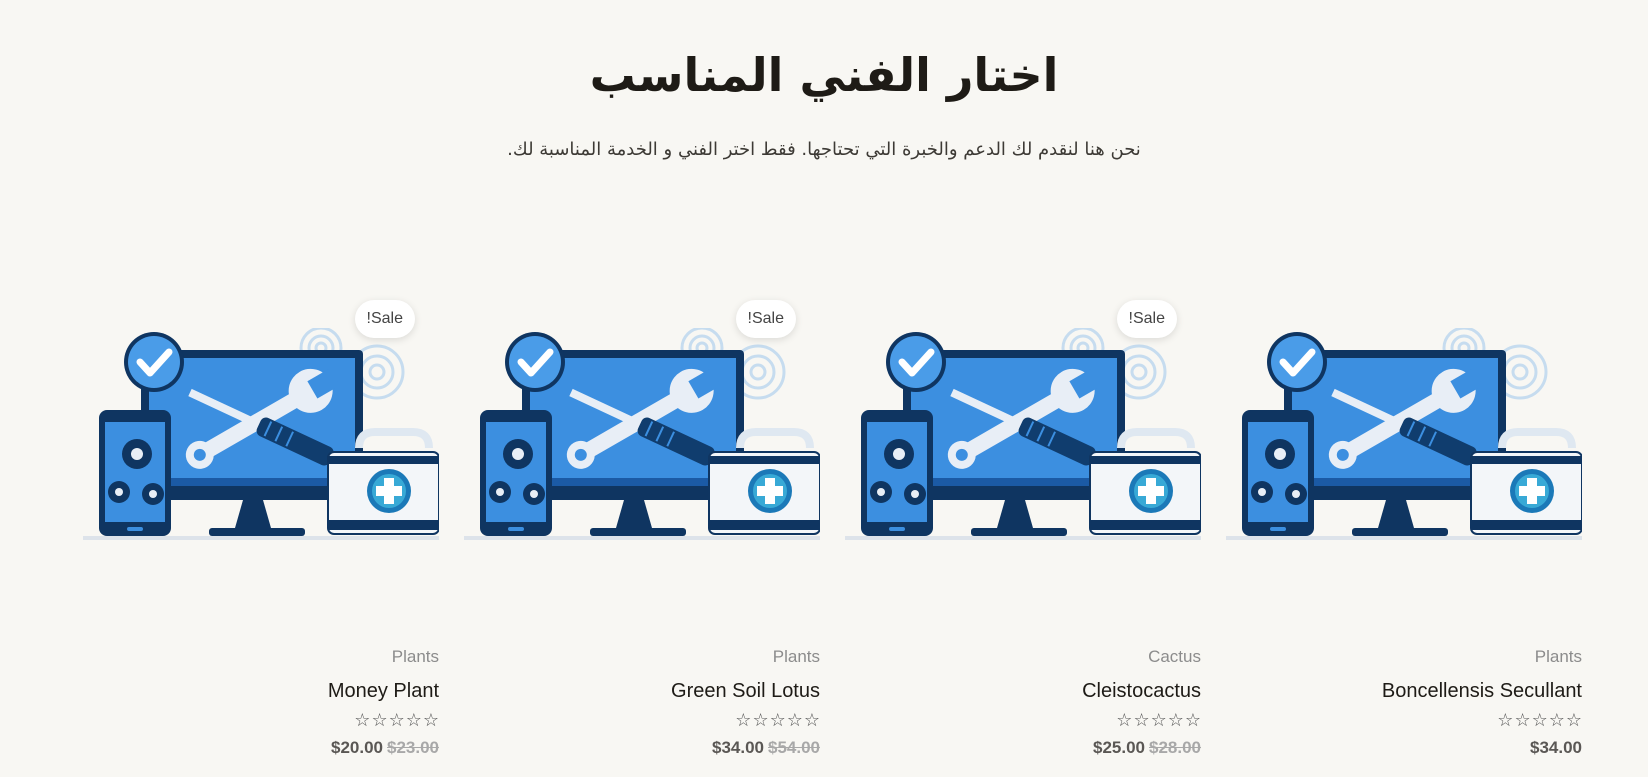 Image resolution: width=1648 pixels, height=777 pixels. What do you see at coordinates (383, 691) in the screenshot?
I see `product-title: Money Plant` at bounding box center [383, 691].